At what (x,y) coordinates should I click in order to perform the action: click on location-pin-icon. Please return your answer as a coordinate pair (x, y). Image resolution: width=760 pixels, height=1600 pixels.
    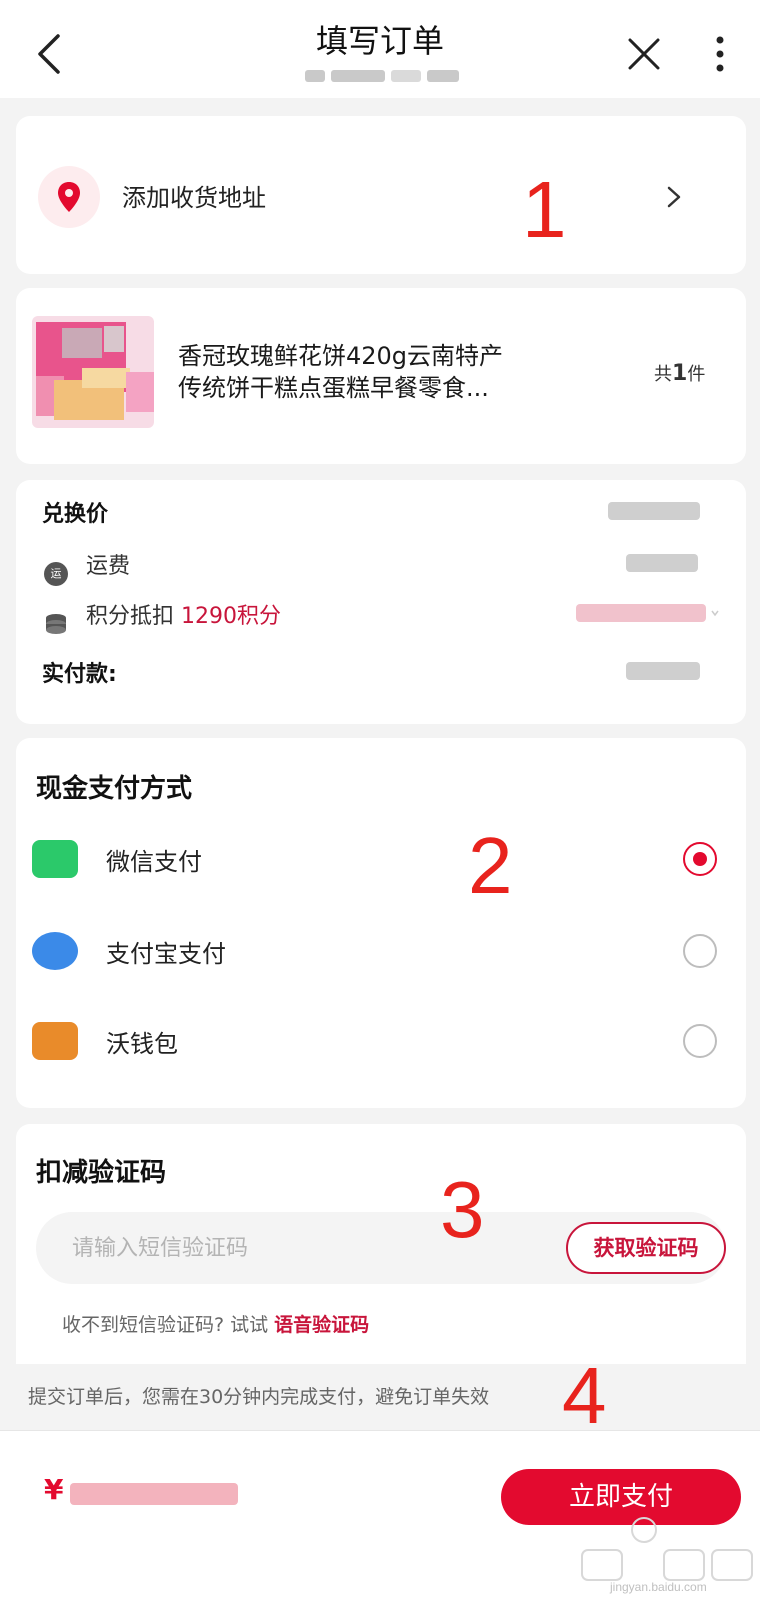
    Looking at the image, I should click on (69, 197).